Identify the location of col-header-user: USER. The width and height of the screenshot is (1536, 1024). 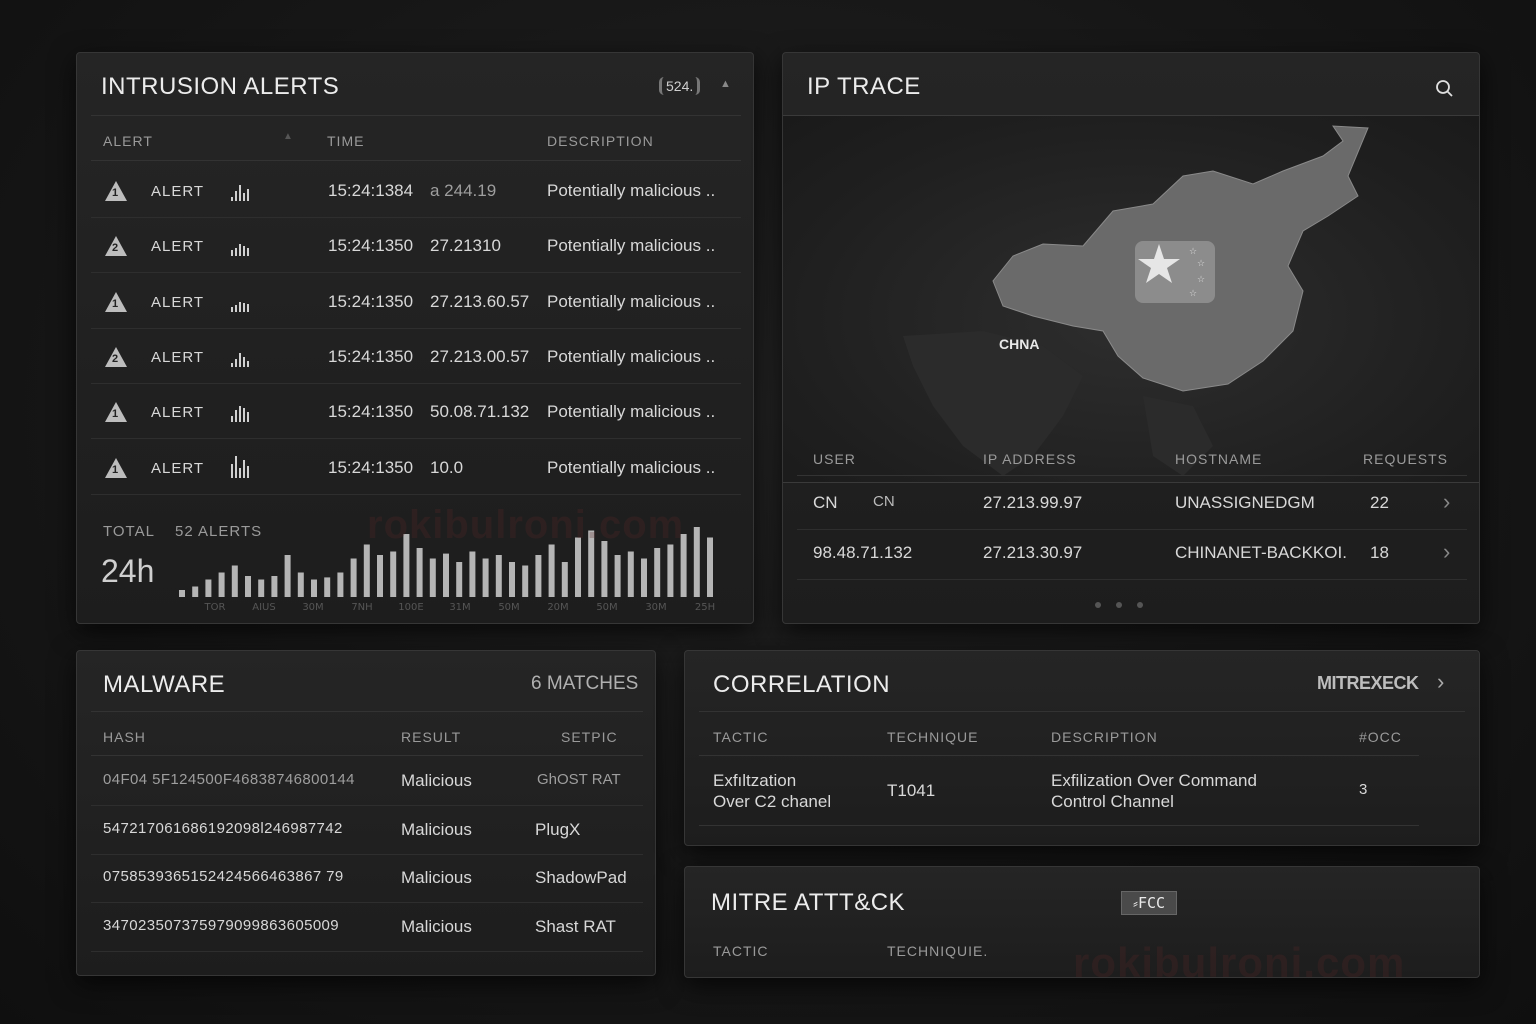
(834, 459).